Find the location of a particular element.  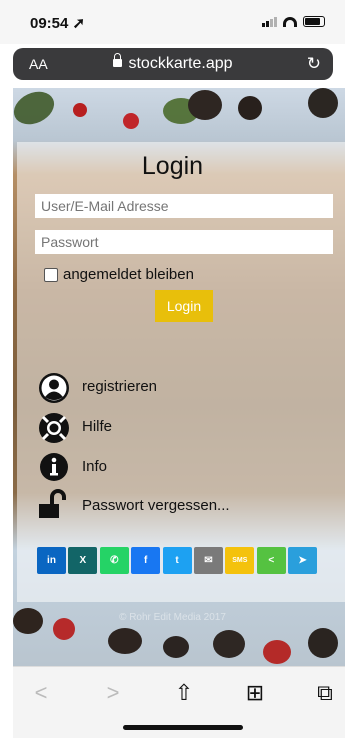

reload-icon: ↻ is located at coordinates (314, 64).